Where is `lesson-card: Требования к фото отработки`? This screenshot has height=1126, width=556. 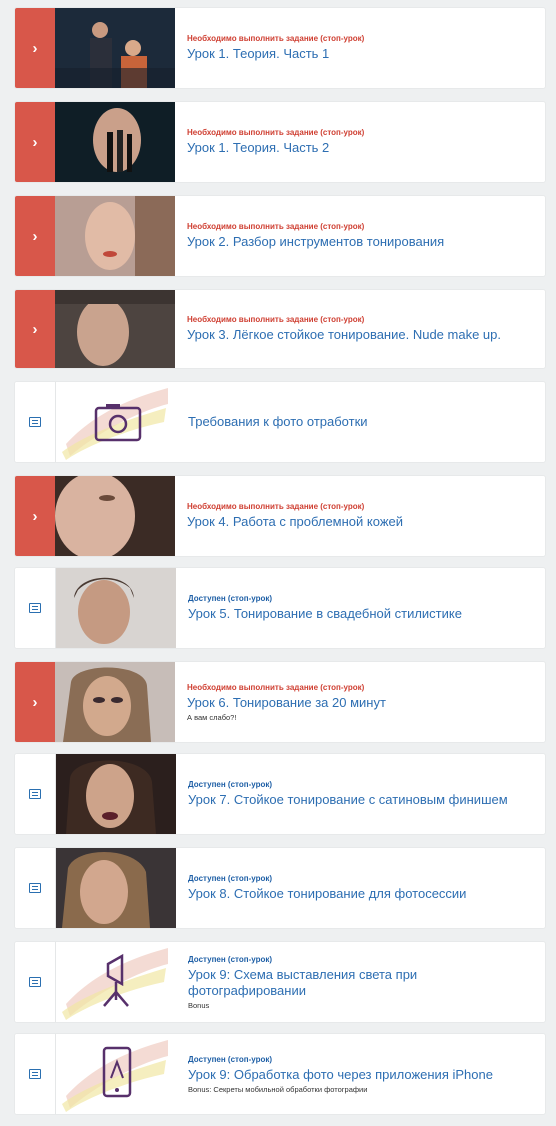 lesson-card: Требования к фото отработки is located at coordinates (280, 422).